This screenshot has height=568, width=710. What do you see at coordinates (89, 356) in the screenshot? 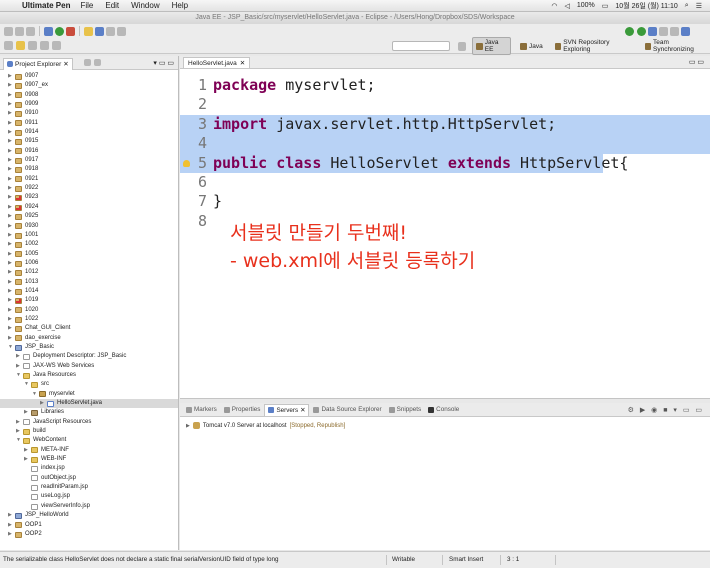
I see `tree-item: ▶ Deployment Descriptor: JSP_Basic` at bounding box center [89, 356].